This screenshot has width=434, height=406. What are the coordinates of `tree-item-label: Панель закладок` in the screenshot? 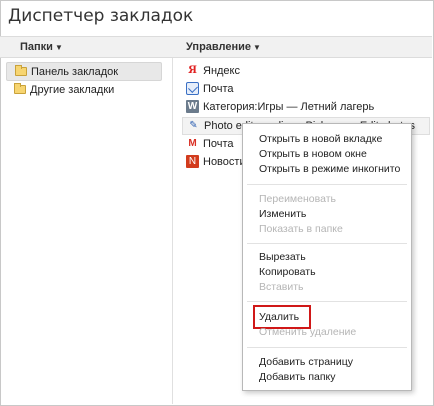 It's located at (75, 72).